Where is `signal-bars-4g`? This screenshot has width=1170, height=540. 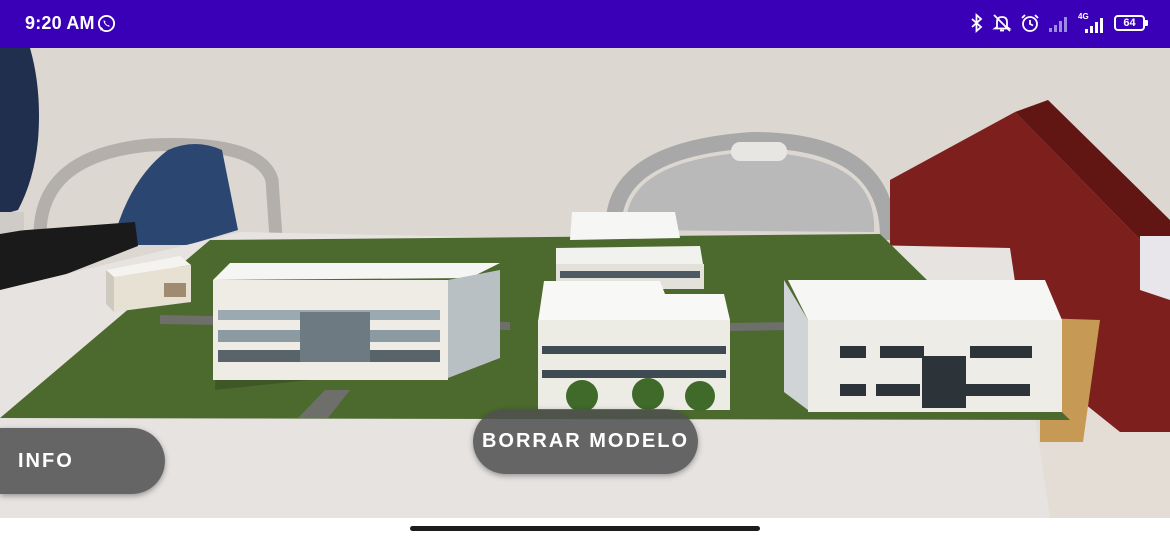 signal-bars-4g is located at coordinates (1094, 25).